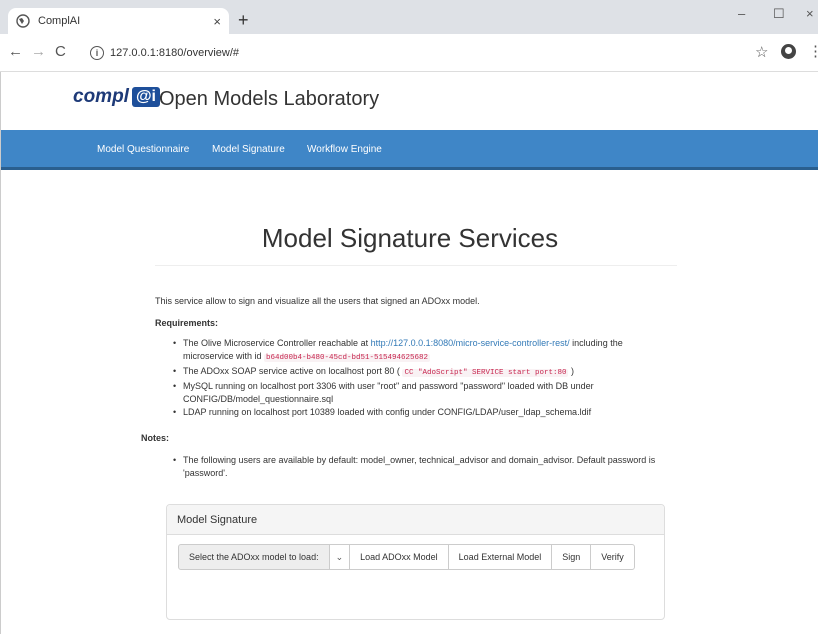 The image size is (818, 634). What do you see at coordinates (409, 17) in the screenshot?
I see `browser-tab-bar: ComplAI × + – ☐ ×` at bounding box center [409, 17].